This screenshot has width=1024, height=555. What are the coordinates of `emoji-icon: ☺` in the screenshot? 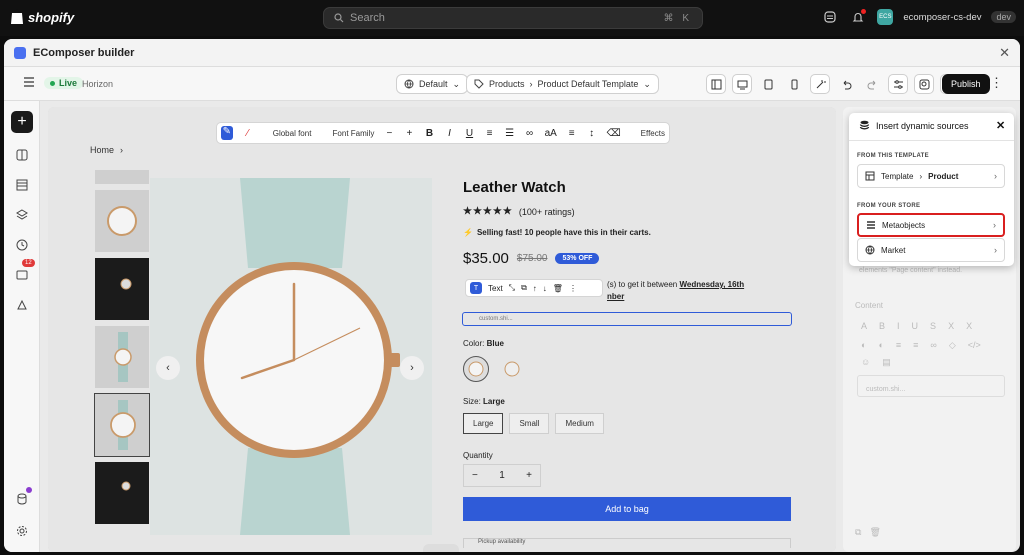 It's located at (865, 362).